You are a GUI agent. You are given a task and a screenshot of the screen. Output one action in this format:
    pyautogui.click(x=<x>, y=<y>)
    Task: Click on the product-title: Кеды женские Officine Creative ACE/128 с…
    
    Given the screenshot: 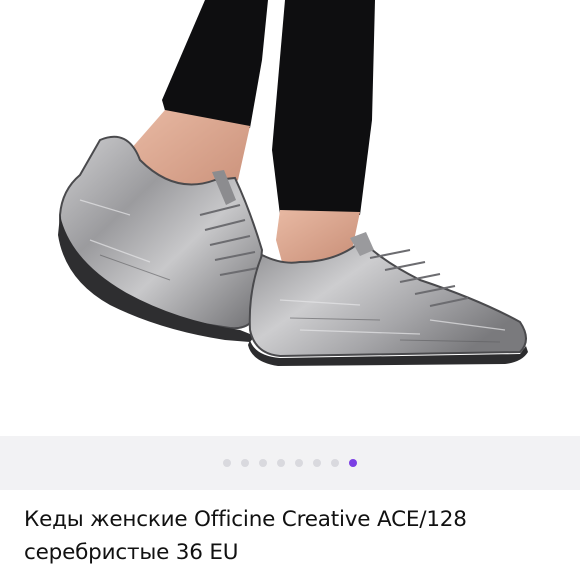 What is the action you would take?
    pyautogui.click(x=245, y=536)
    